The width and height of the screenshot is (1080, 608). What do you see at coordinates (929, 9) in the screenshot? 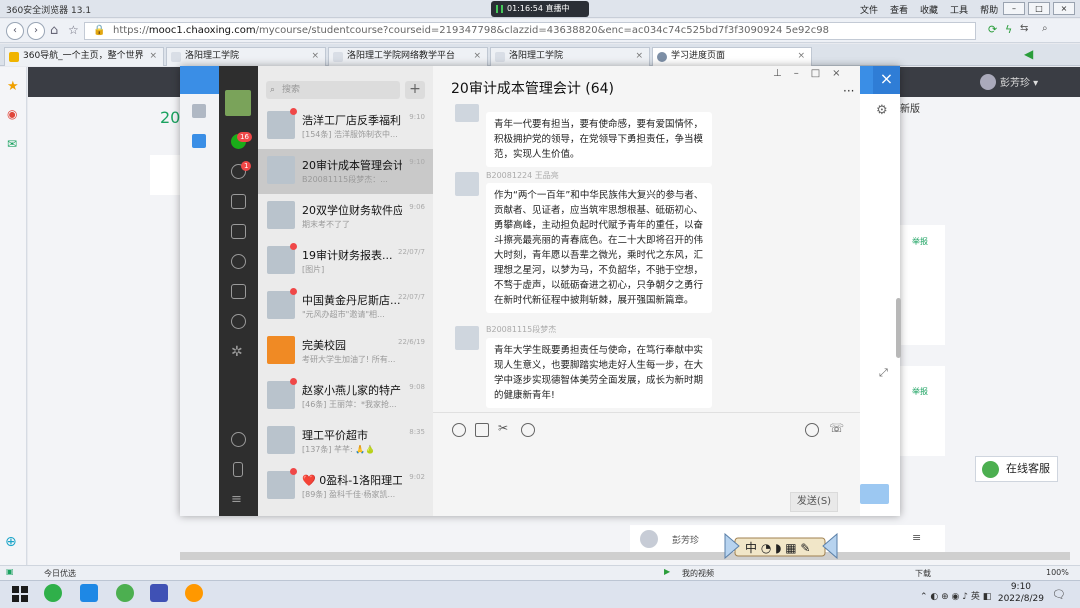
I see `menu-favorites: 收藏` at bounding box center [929, 9].